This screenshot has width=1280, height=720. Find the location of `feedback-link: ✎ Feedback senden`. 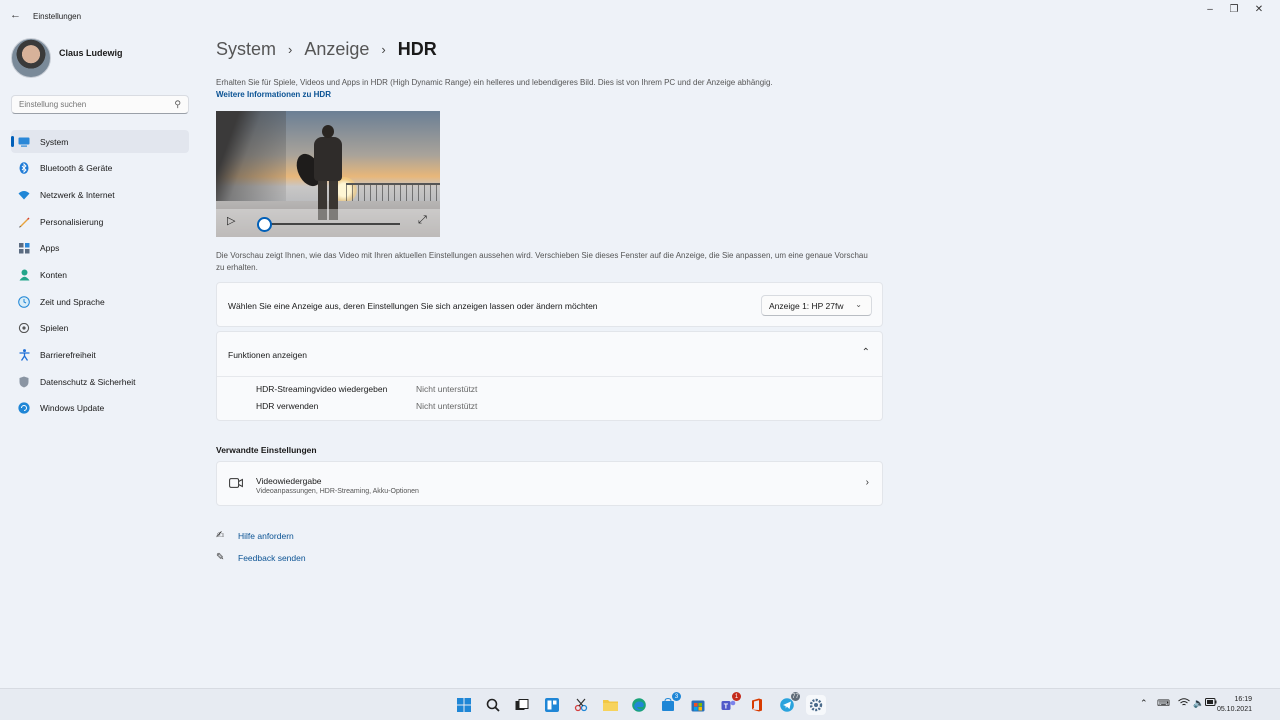

feedback-link: ✎ Feedback senden is located at coordinates (261, 557).